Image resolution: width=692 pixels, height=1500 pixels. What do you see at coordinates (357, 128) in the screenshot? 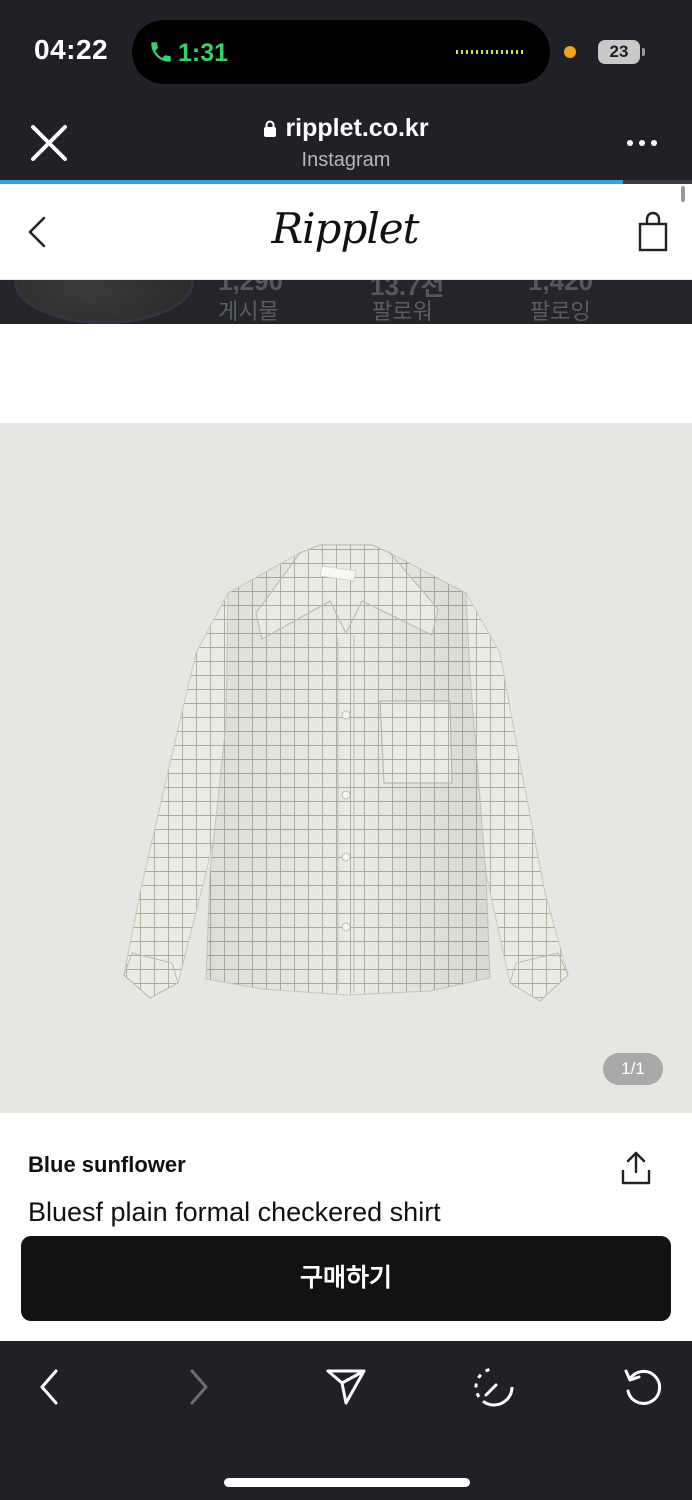
I see `page-url: ripplet.co.kr` at bounding box center [357, 128].